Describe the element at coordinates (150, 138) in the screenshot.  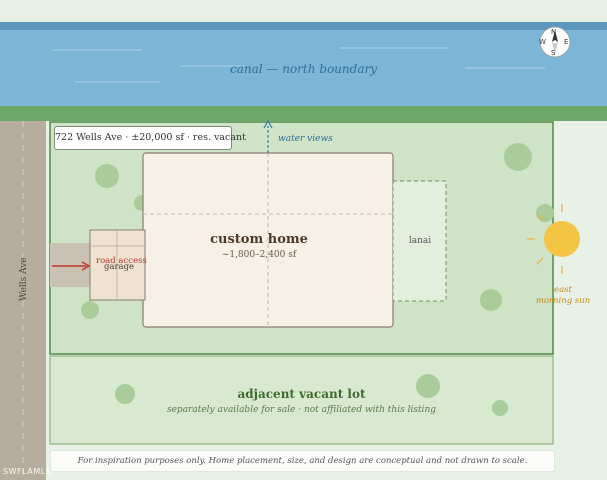
I see `address-label: 722 Wells Ave · ±20,000 sf · res. vacant` at that location.